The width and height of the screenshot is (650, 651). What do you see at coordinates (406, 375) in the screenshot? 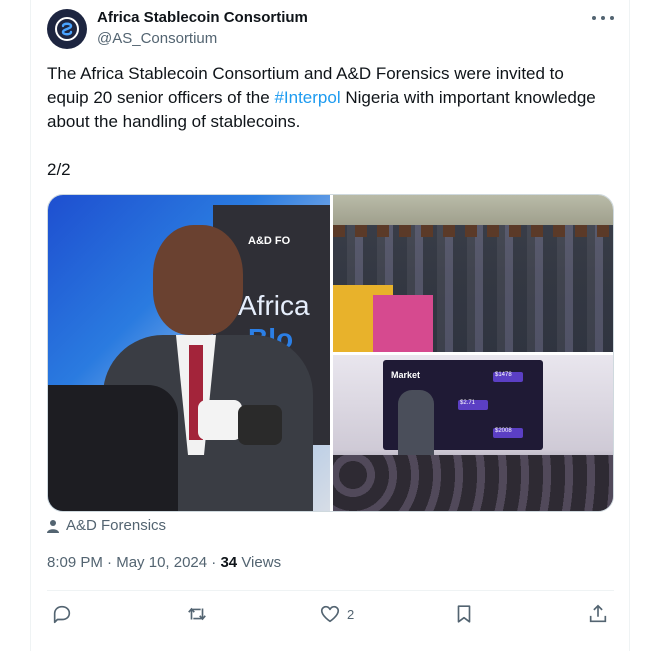
I see `screen-title: Market` at bounding box center [406, 375].